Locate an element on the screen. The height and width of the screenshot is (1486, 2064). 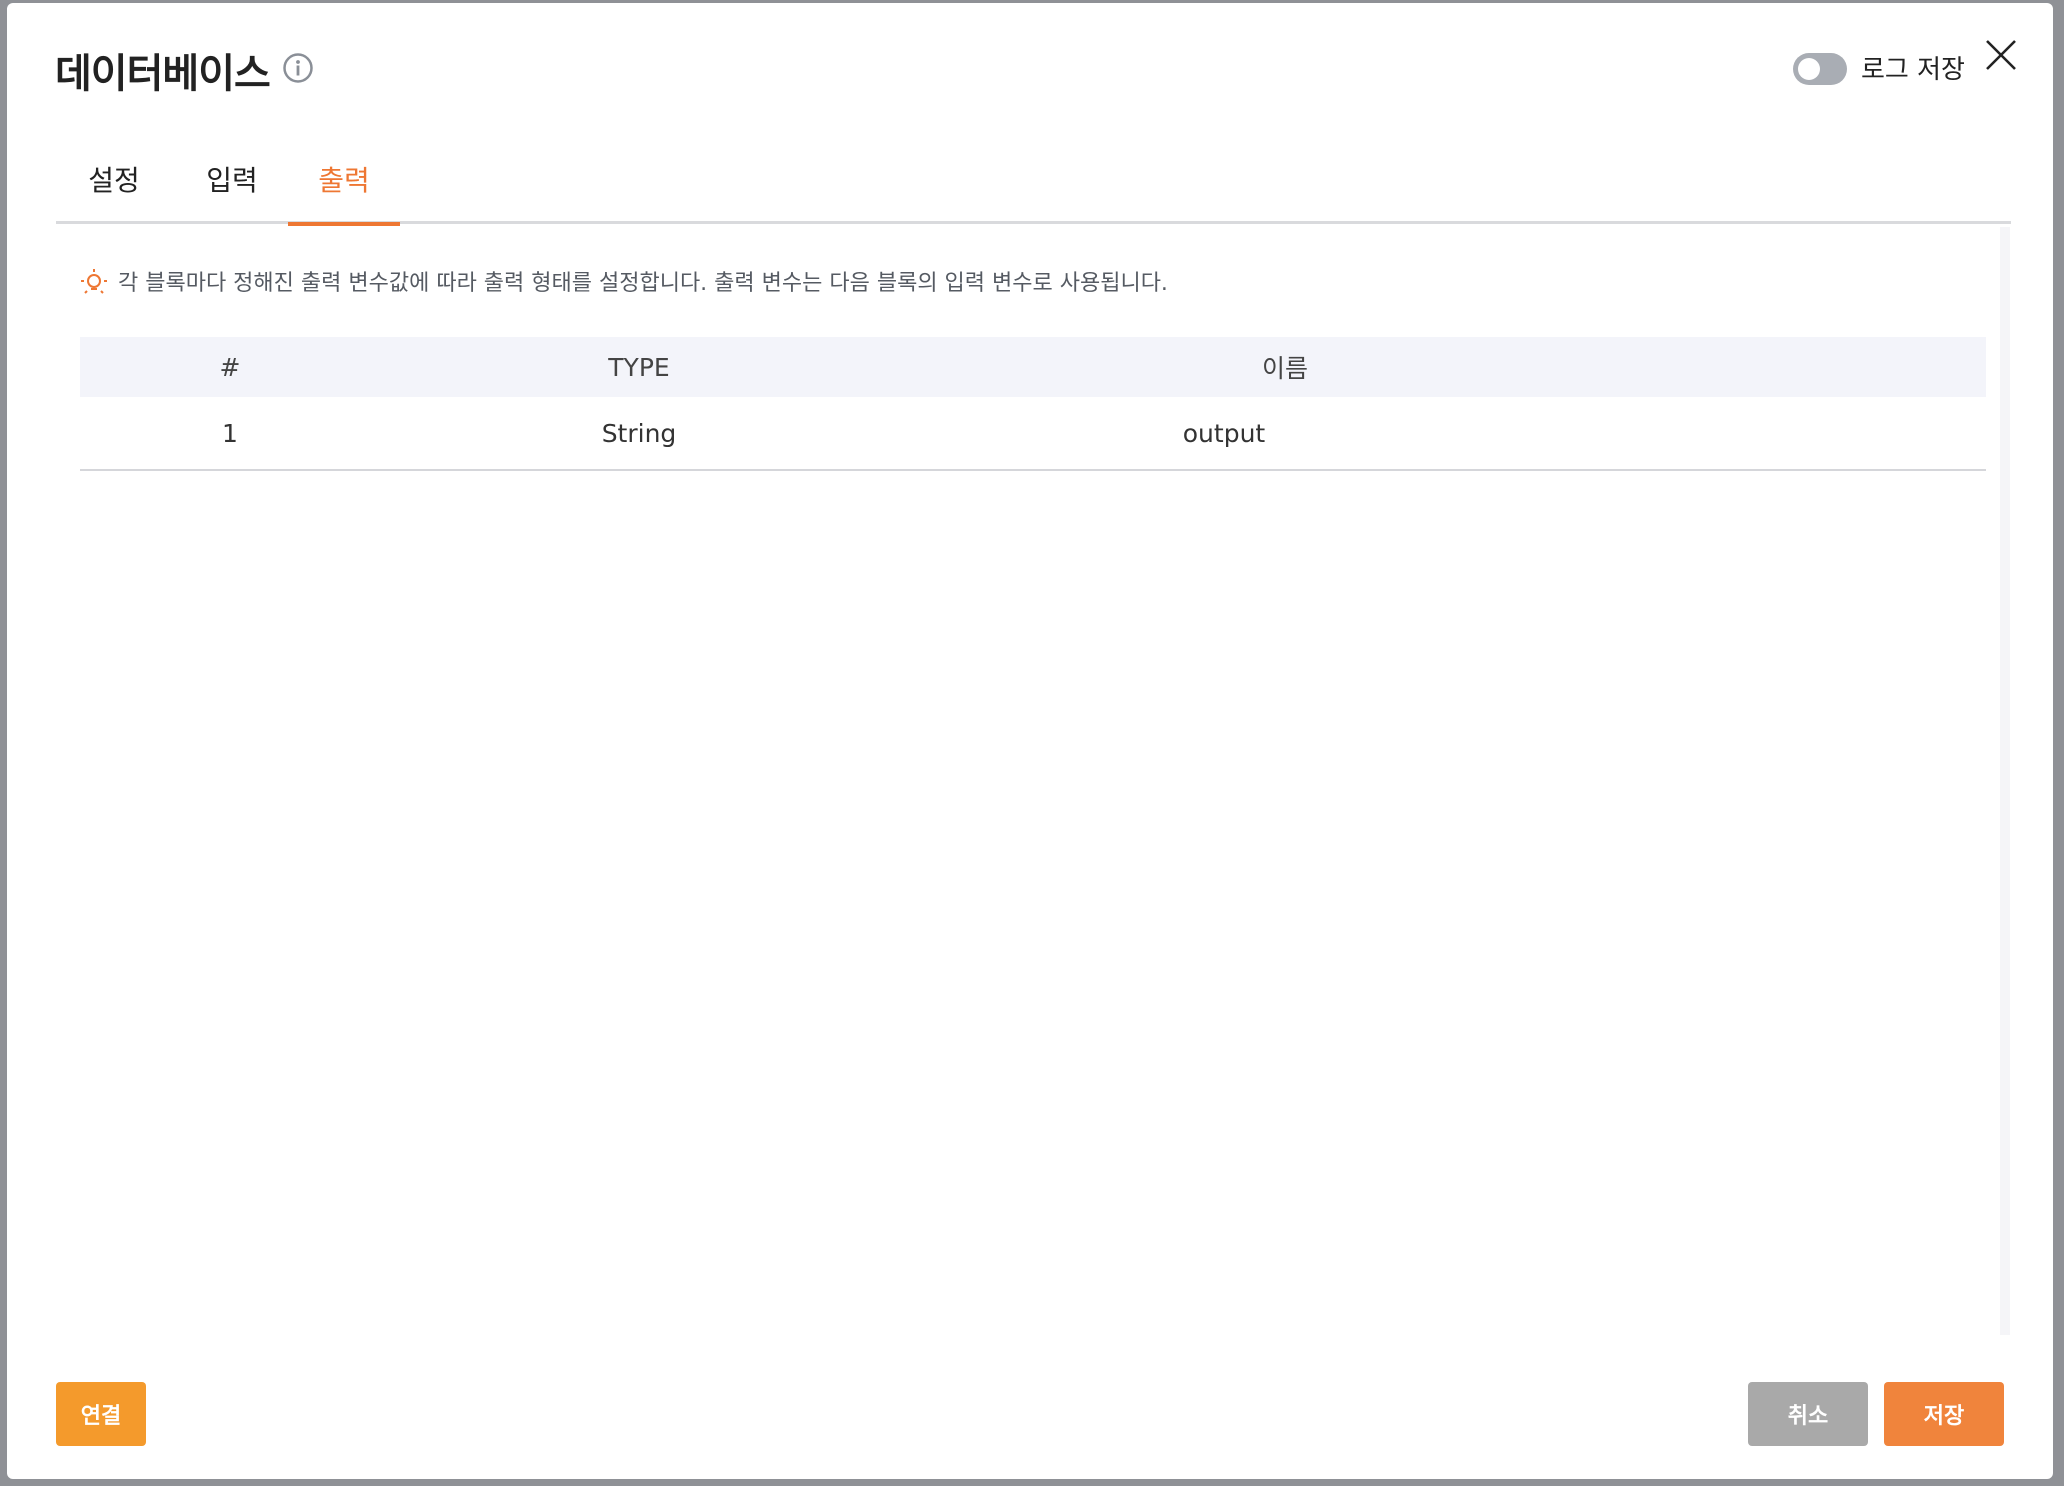
column-header-index: # is located at coordinates (230, 367).